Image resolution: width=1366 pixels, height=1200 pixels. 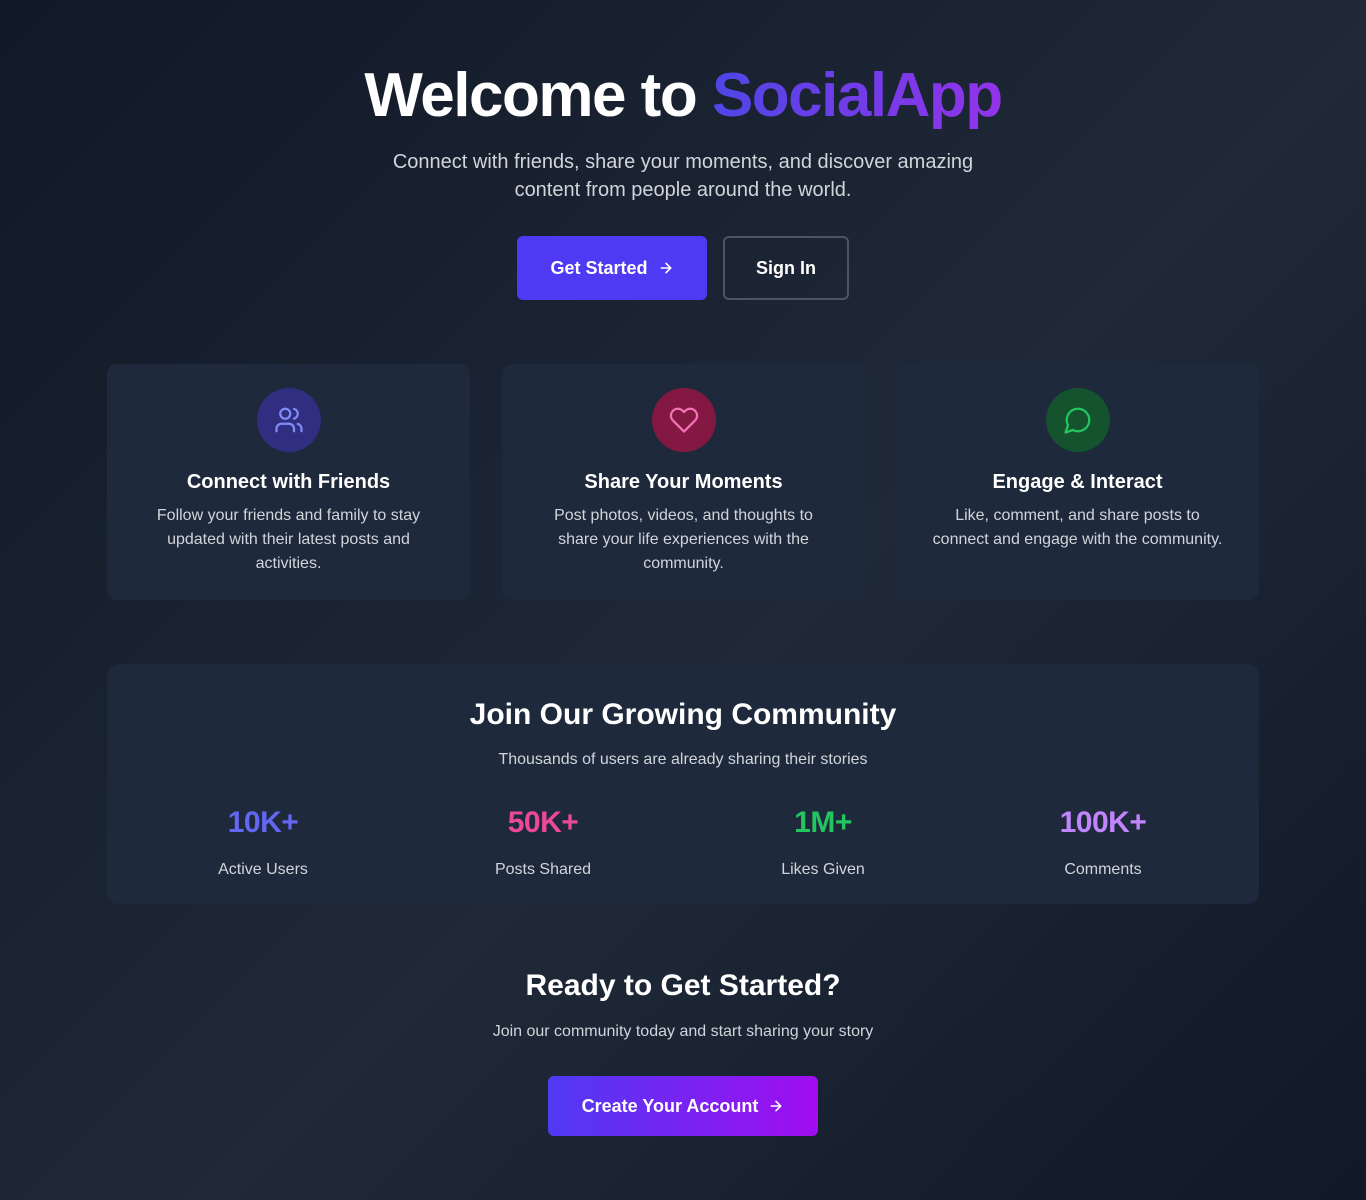 I want to click on stat-posts-shared: 50K+ Posts Shared, so click(x=543, y=842).